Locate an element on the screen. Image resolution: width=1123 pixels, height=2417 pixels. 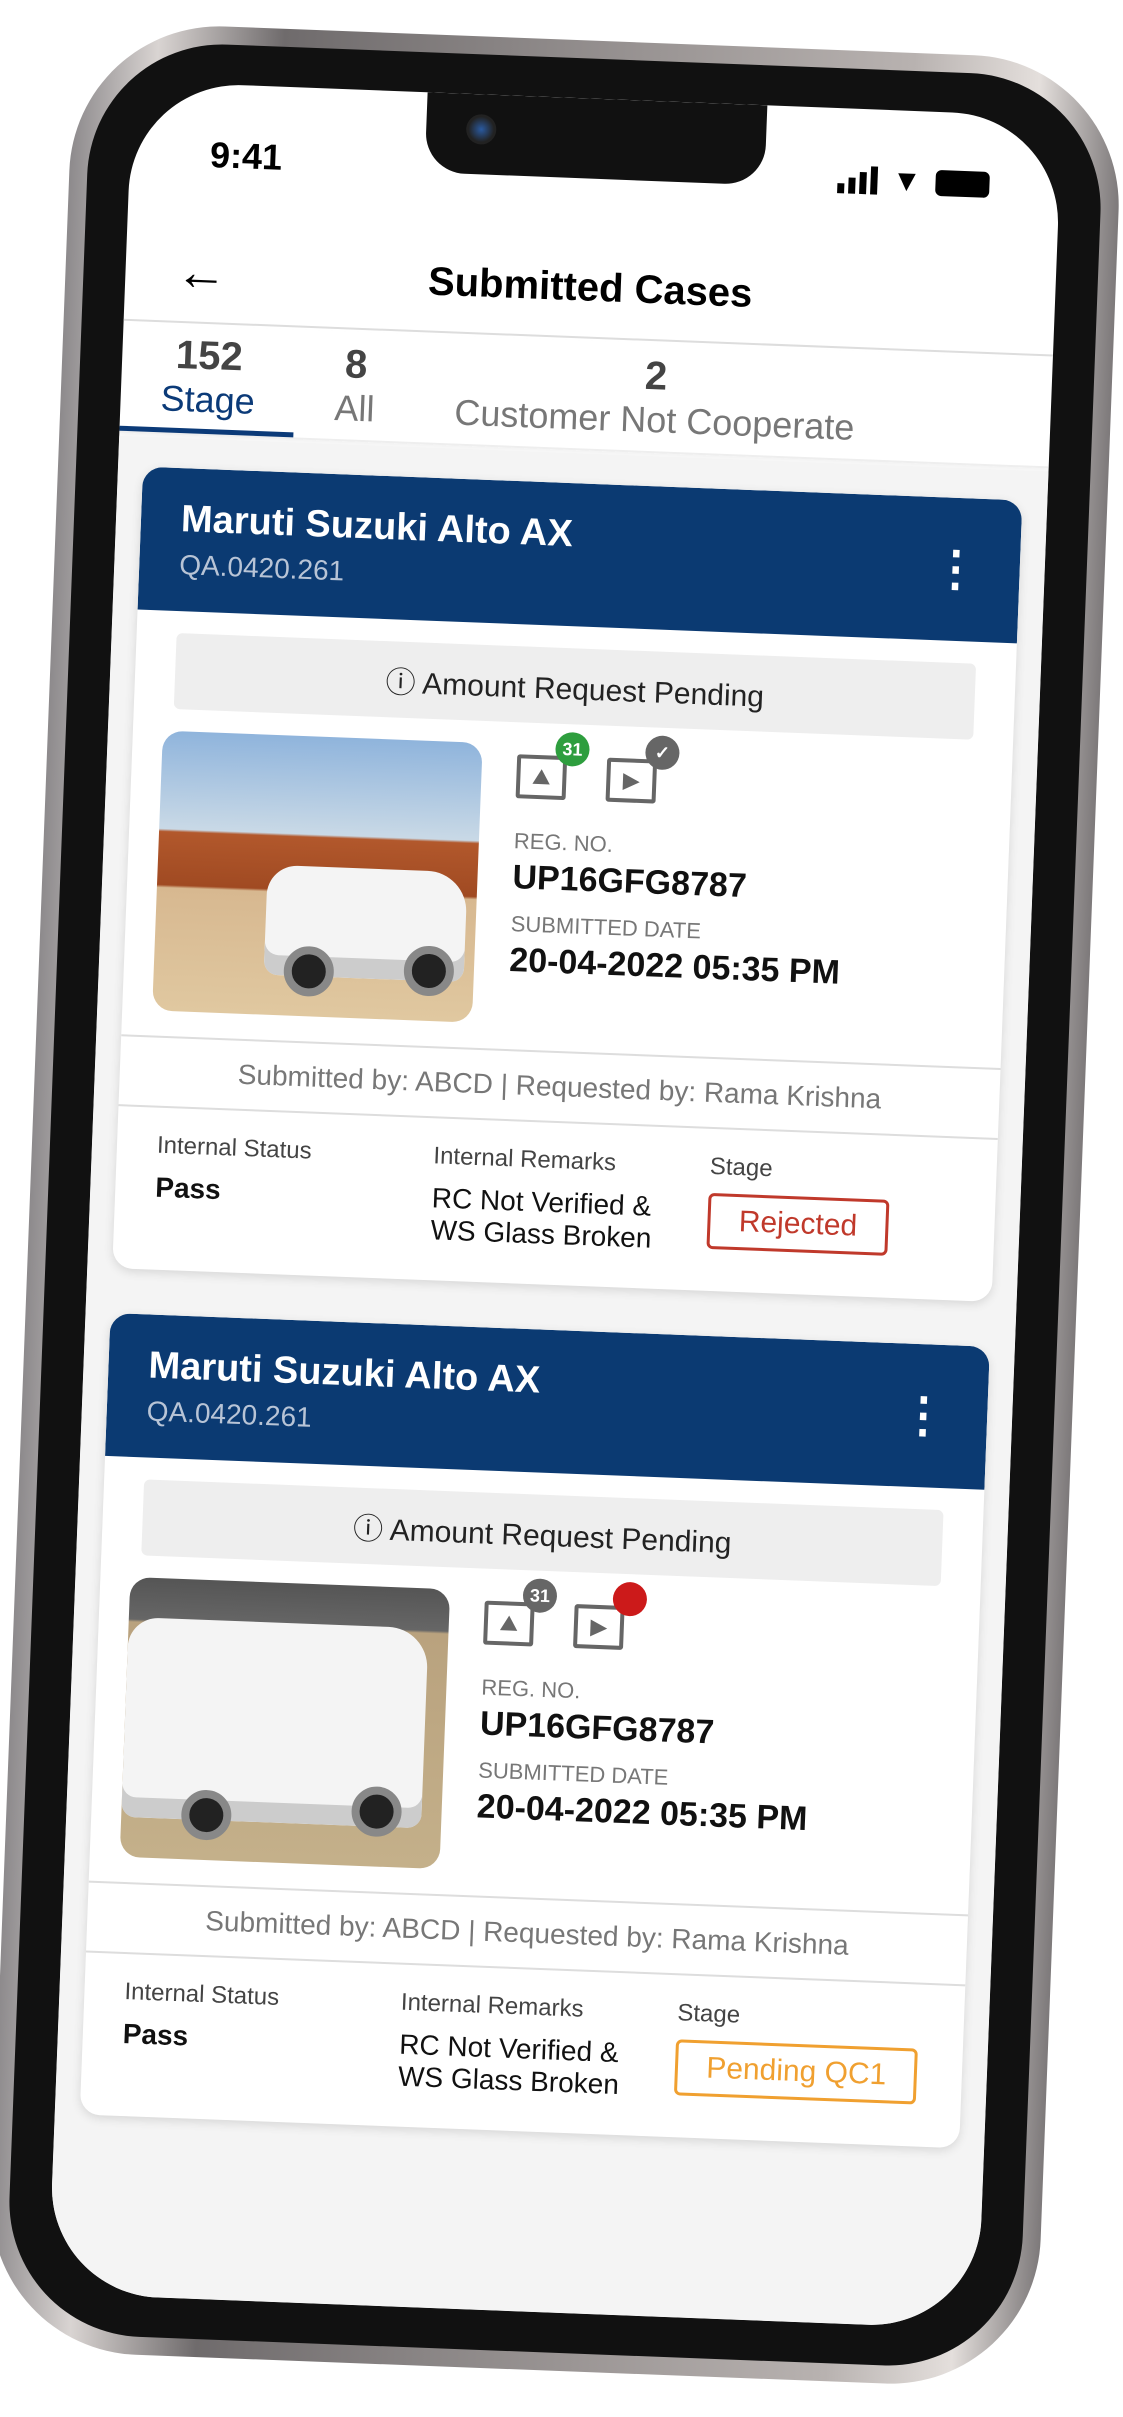
video-icon: ▶ ✓ is located at coordinates (643, 769).